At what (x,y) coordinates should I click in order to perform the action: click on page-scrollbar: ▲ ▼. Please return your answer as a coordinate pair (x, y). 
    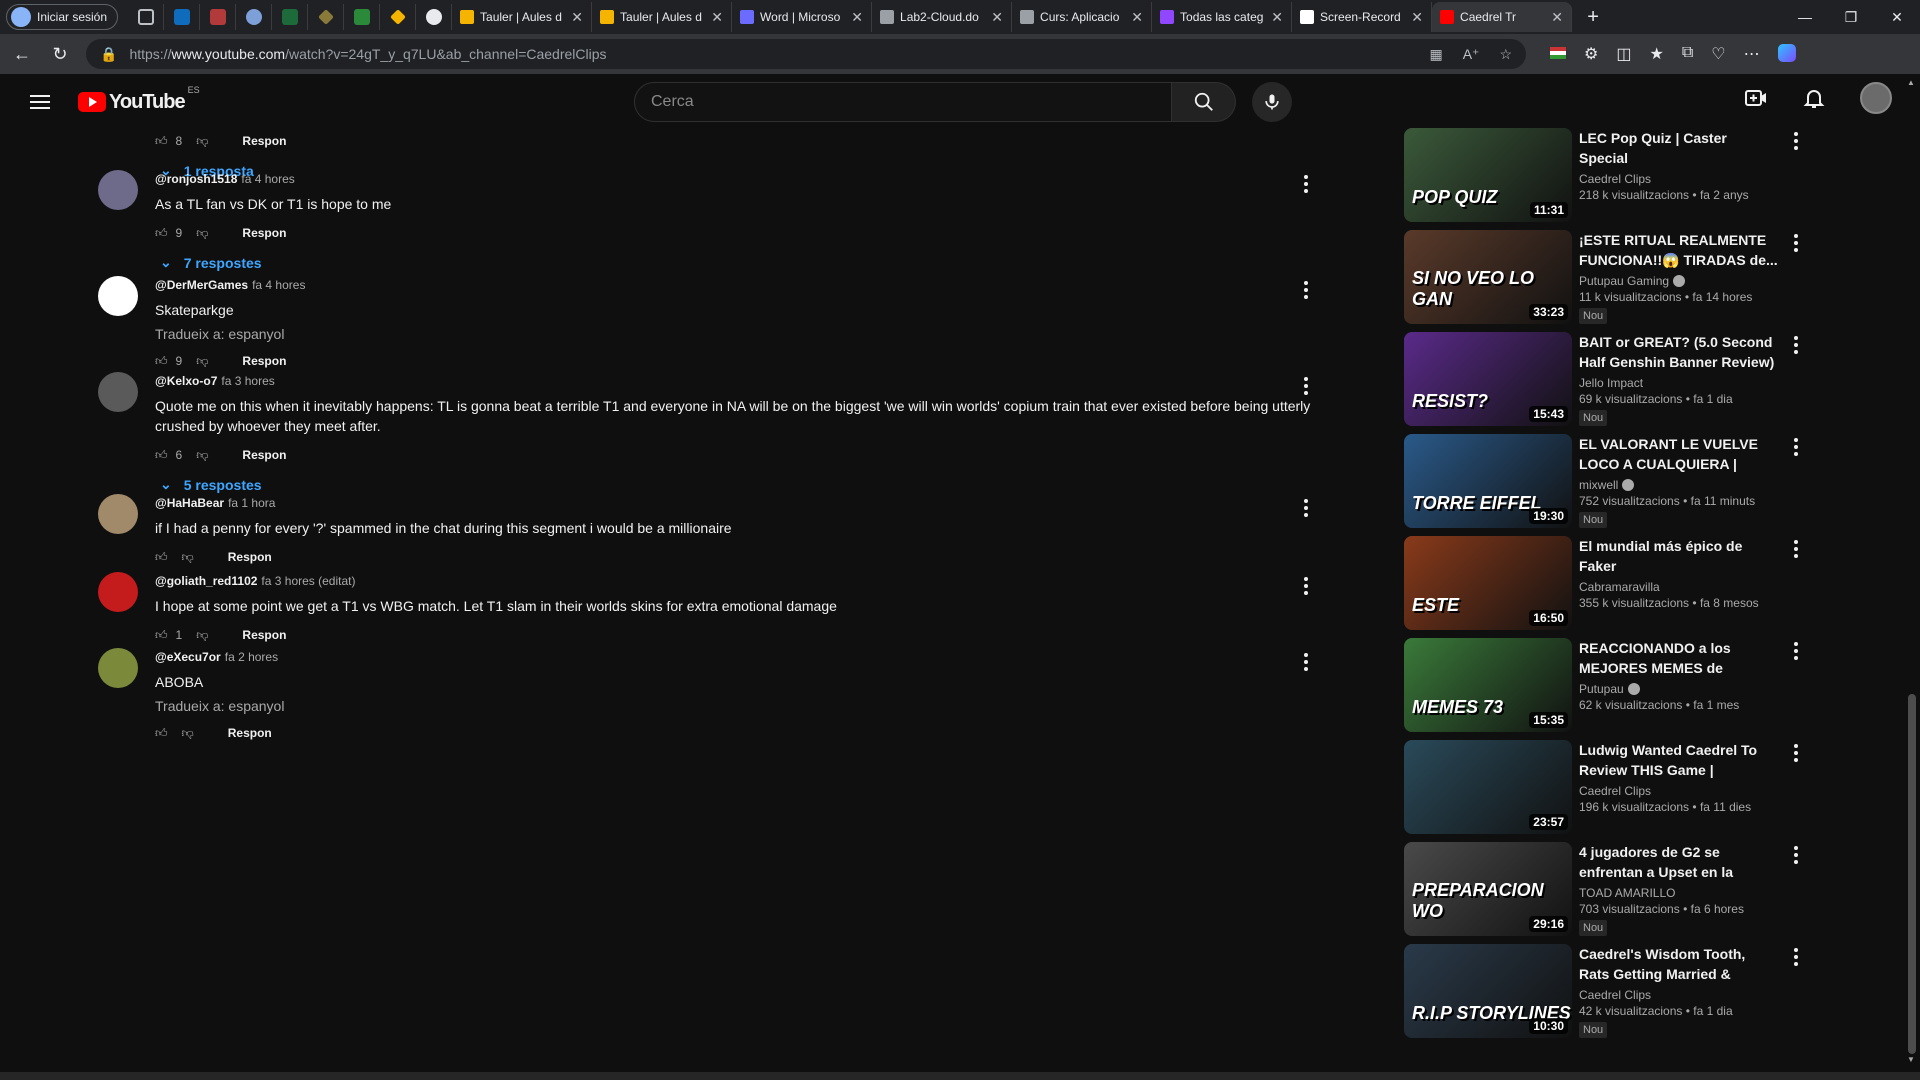
    Looking at the image, I should click on (1912, 572).